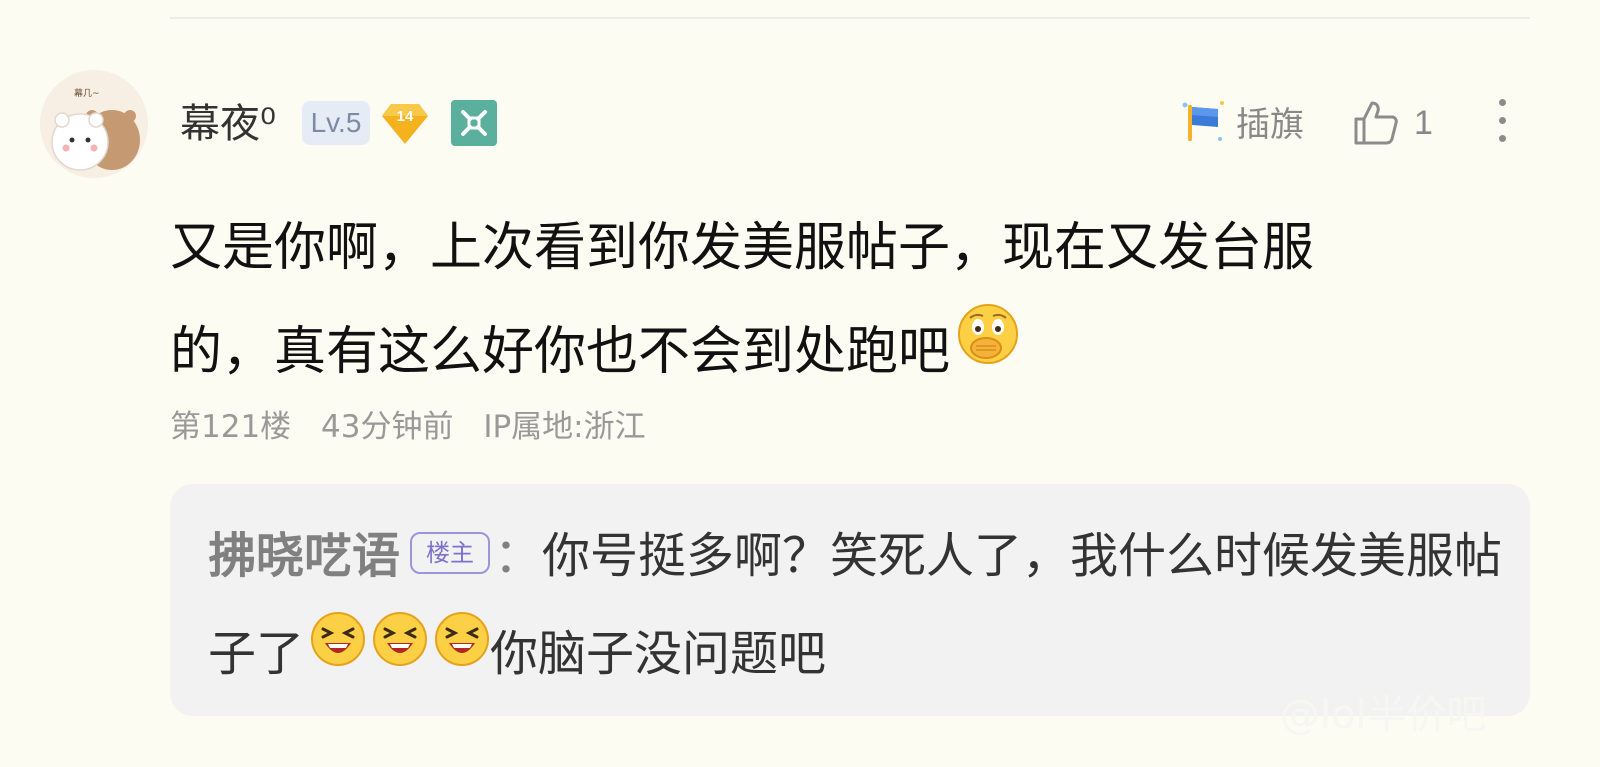  Describe the element at coordinates (405, 116) in the screenshot. I see `diamond-badge-number: 14` at that location.